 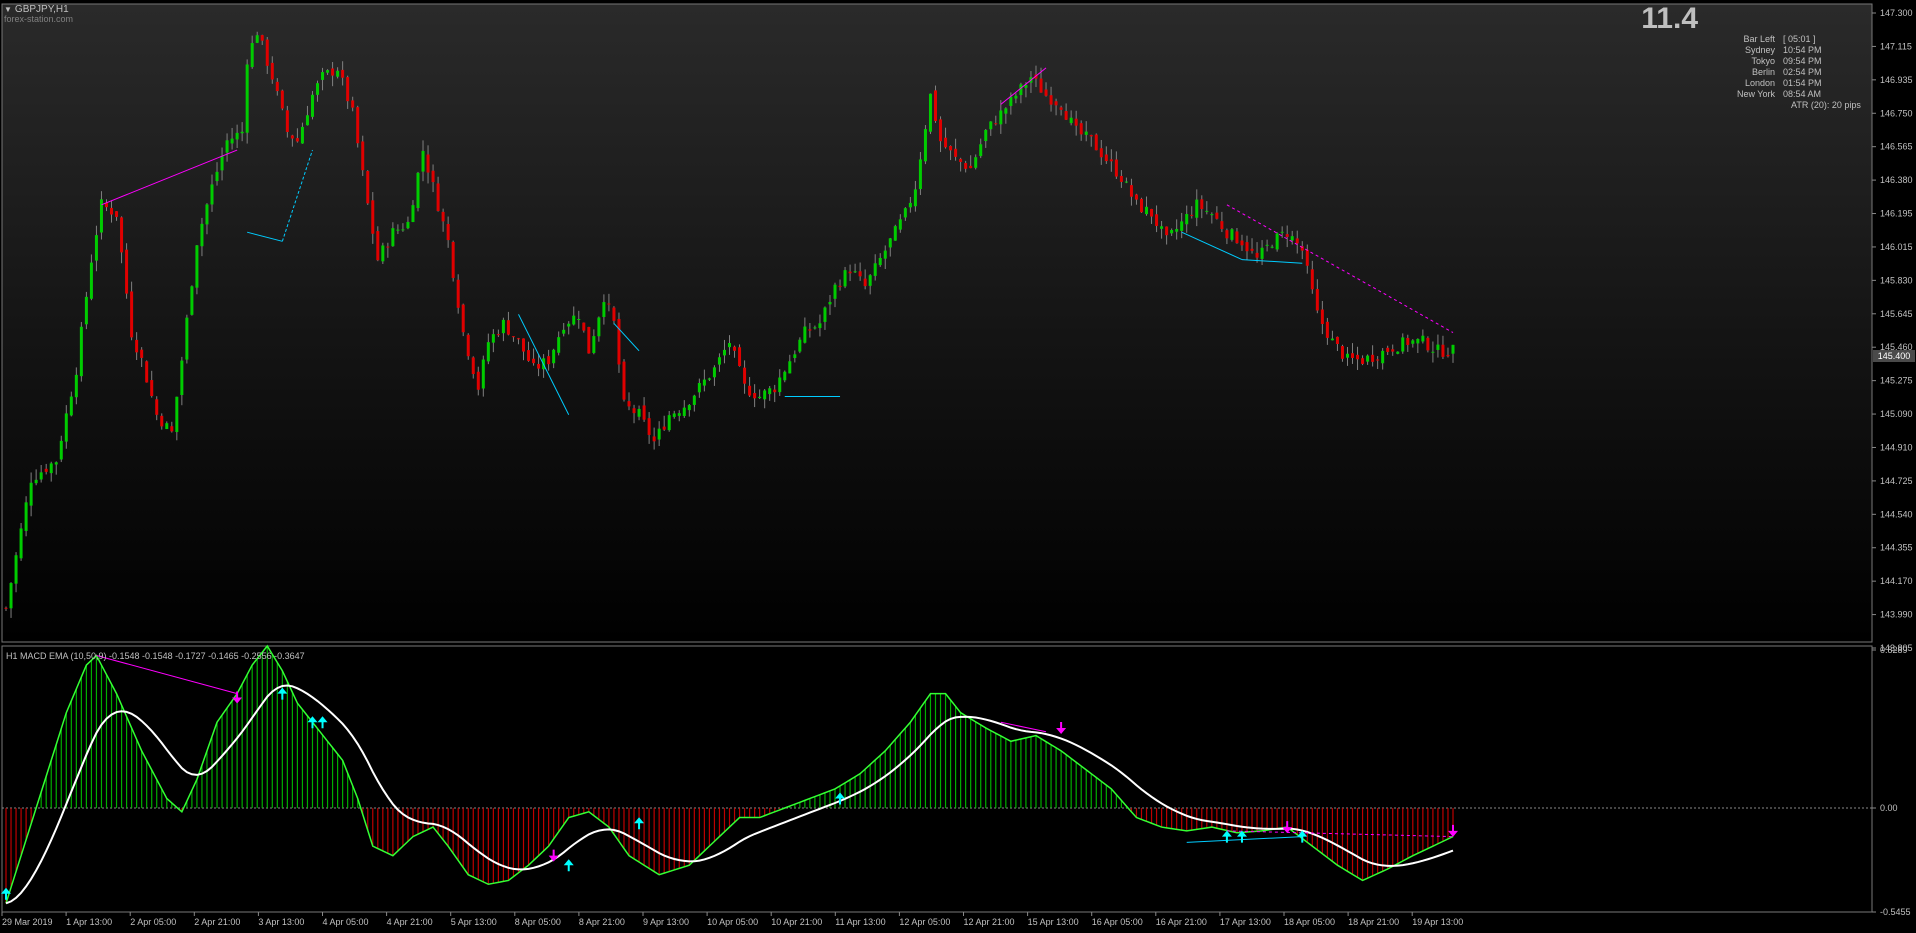 What do you see at coordinates (1437, 922) in the screenshot?
I see `time-tick-label: 19 Apr 13:00` at bounding box center [1437, 922].